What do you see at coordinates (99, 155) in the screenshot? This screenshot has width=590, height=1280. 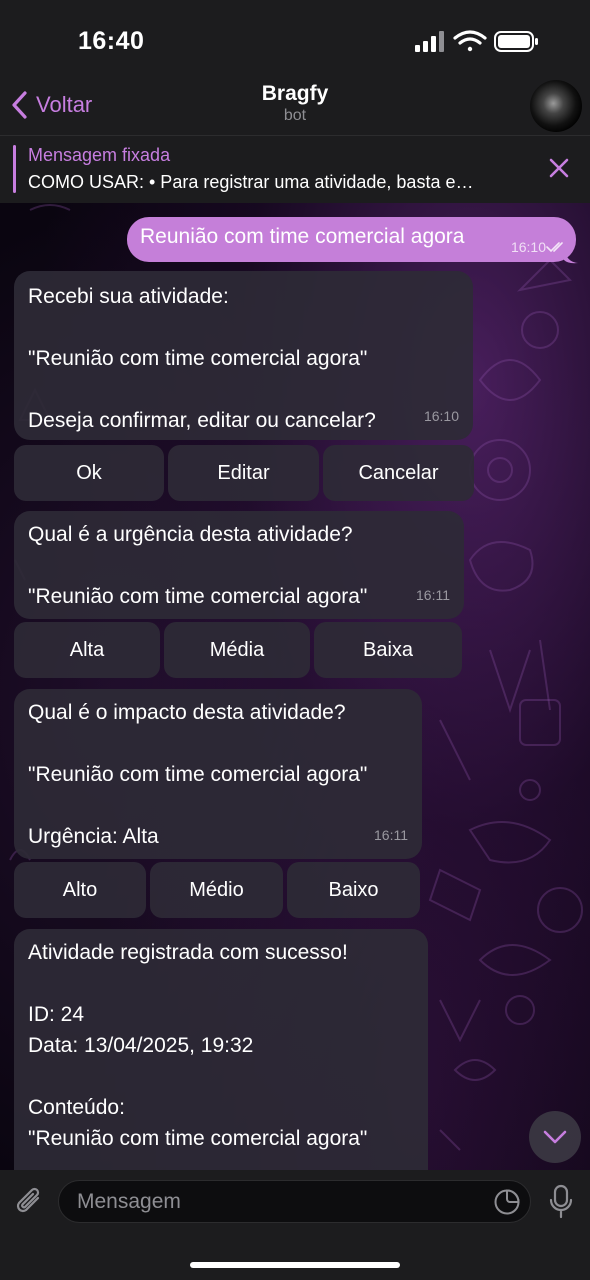 I see `pinned-title: Mensagem fixada` at bounding box center [99, 155].